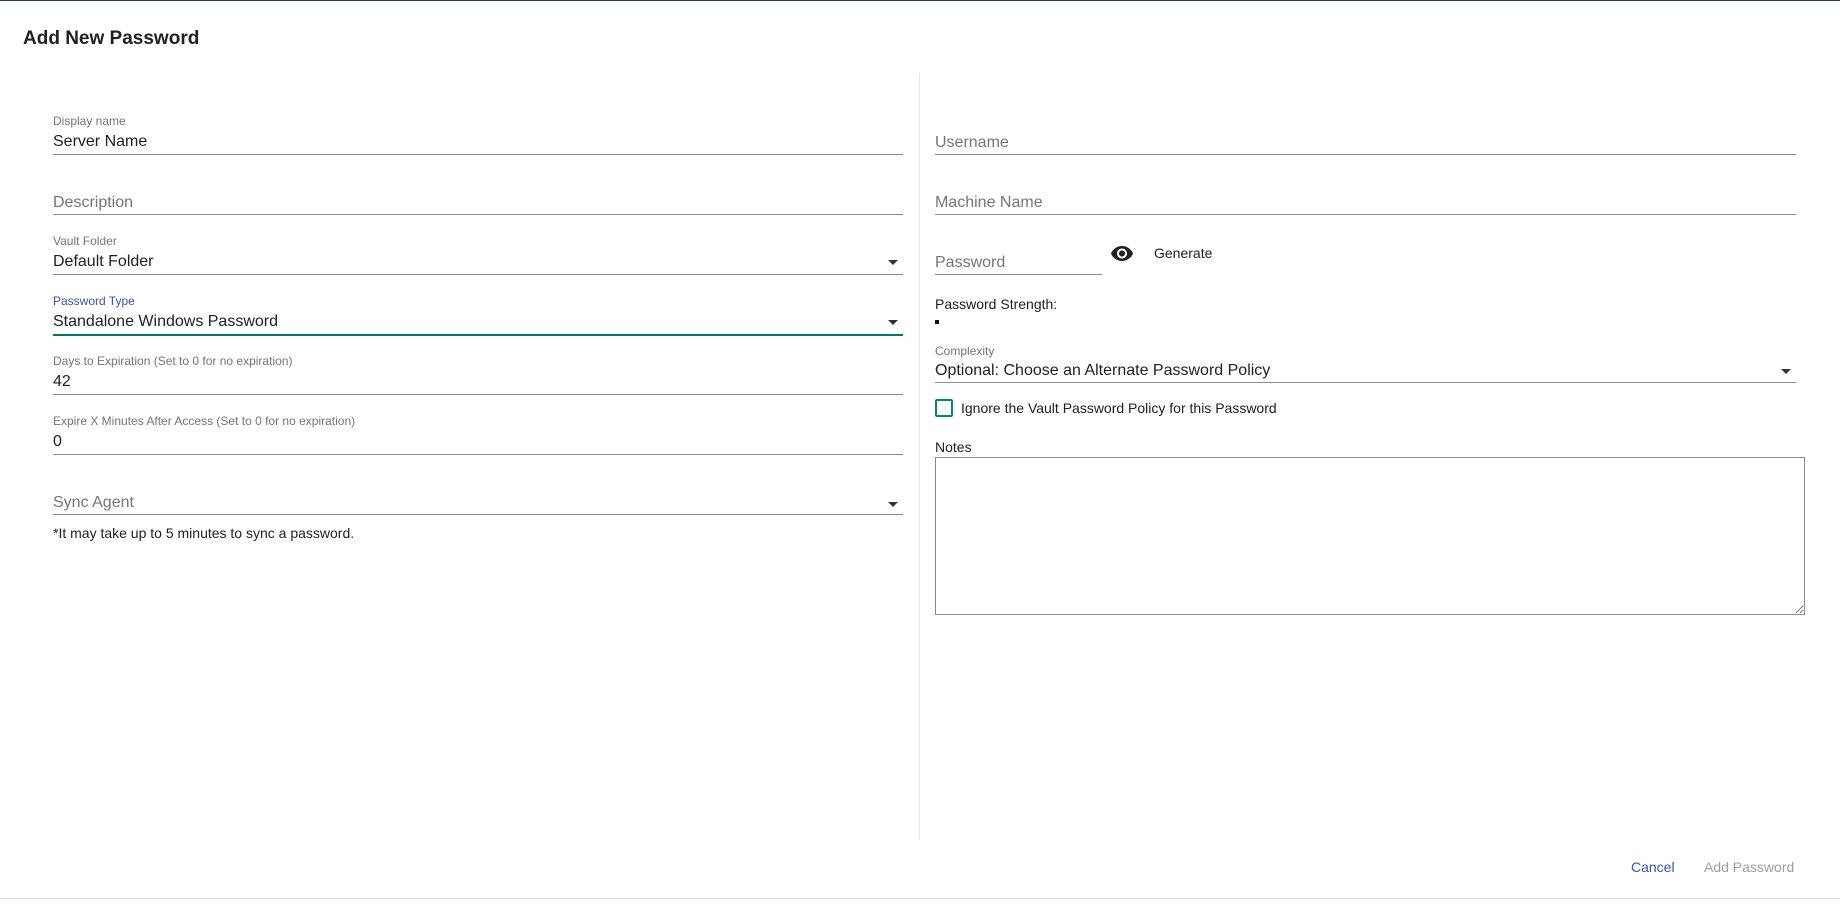 The height and width of the screenshot is (920, 1840). Describe the element at coordinates (478, 505) in the screenshot. I see `sync-agent-select: Sync Agent` at that location.